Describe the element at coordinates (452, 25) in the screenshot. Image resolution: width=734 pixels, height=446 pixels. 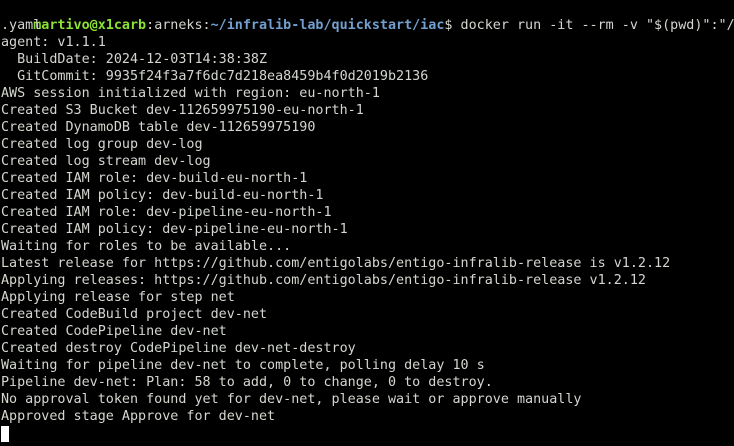
I see `prompt-symbol: $` at that location.